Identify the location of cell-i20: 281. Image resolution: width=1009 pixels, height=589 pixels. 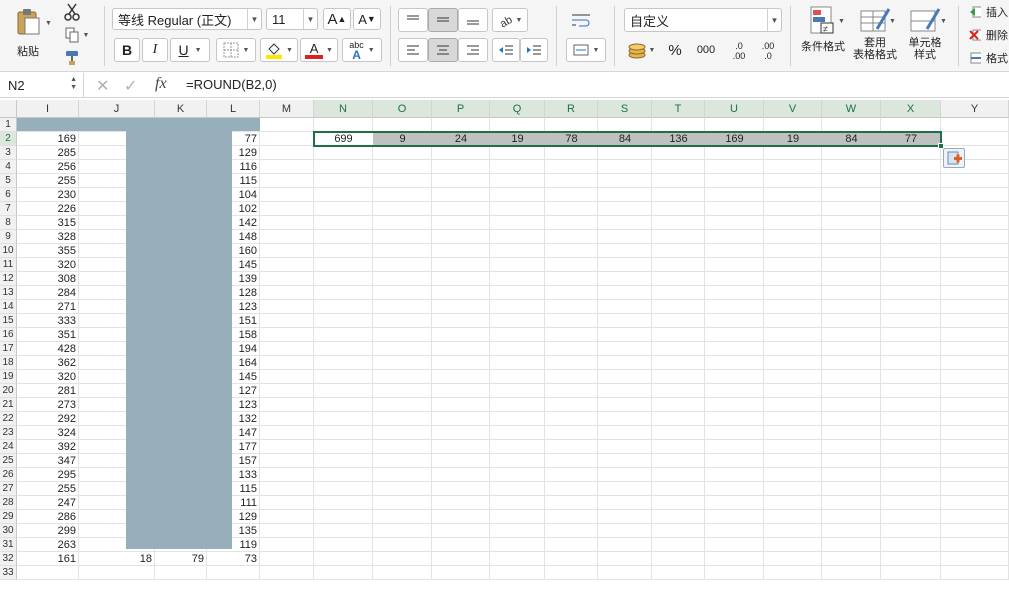
(48, 391).